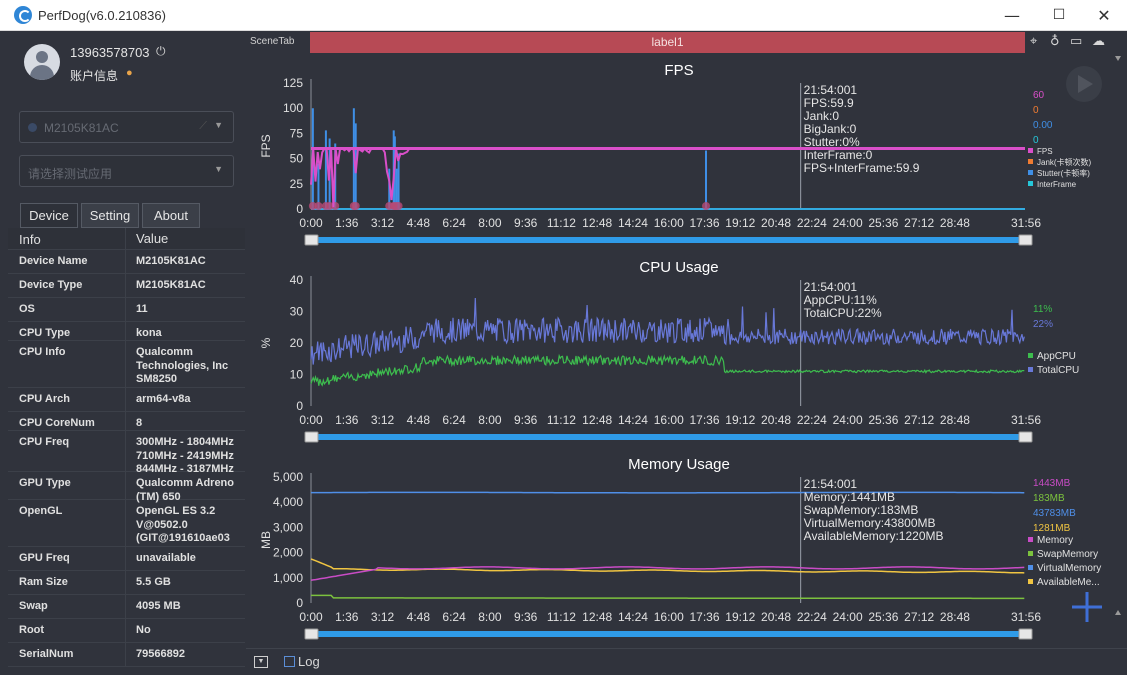  What do you see at coordinates (1064, 162) in the screenshot?
I see `legend-label: Jank(卡顿次数)` at bounding box center [1064, 162].